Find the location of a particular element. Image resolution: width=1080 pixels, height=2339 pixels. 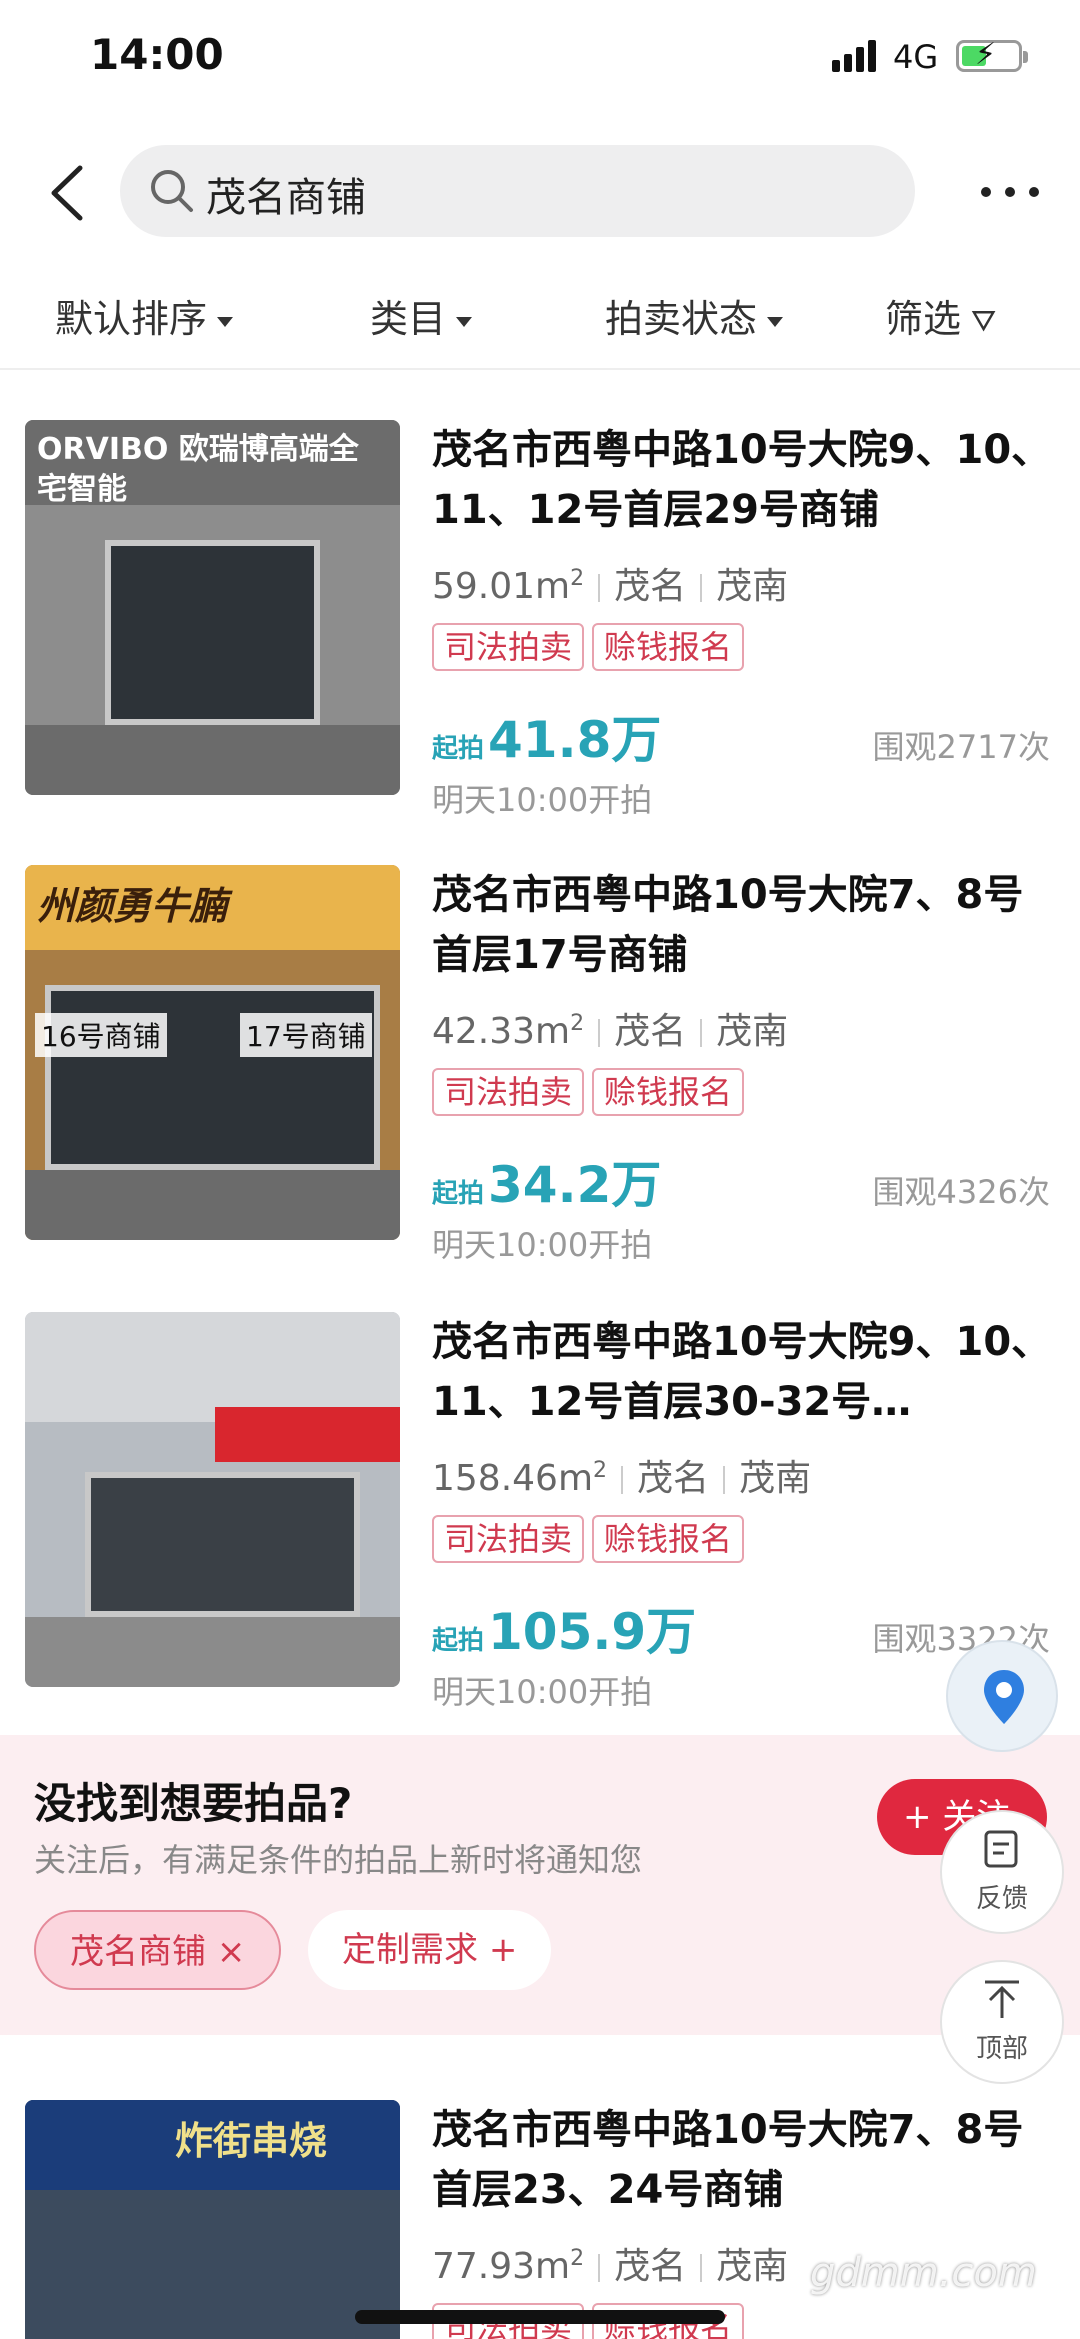

header: 茂名商铺 is located at coordinates (540, 190).